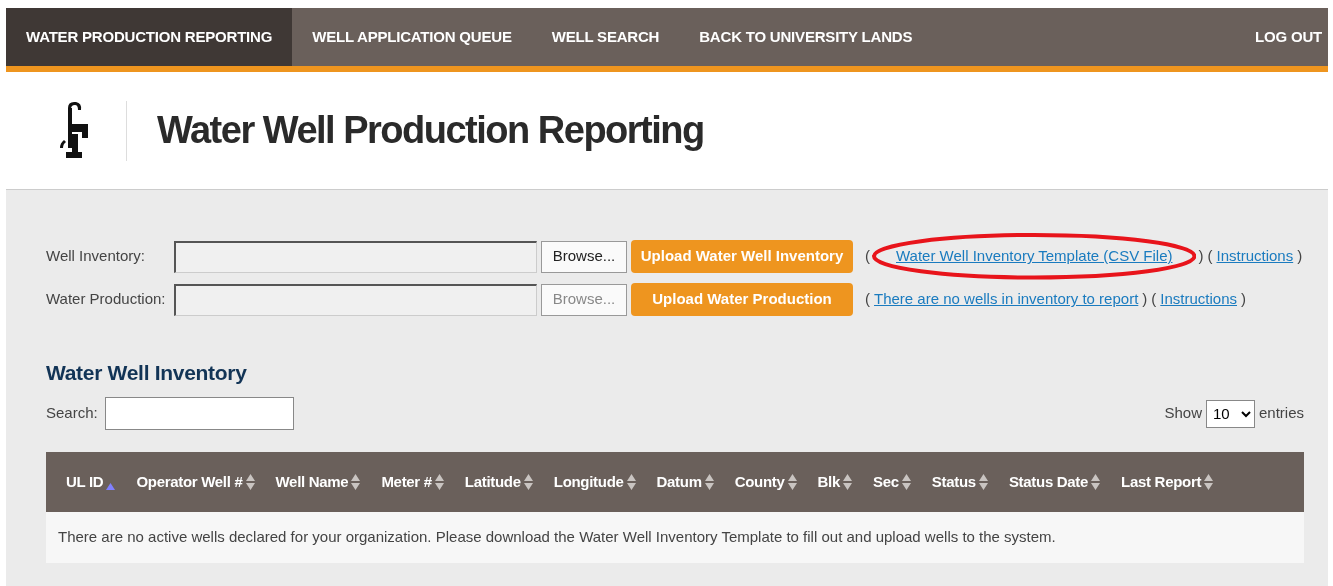 The image size is (1333, 586). What do you see at coordinates (886, 482) in the screenshot?
I see `column-header: Sec` at bounding box center [886, 482].